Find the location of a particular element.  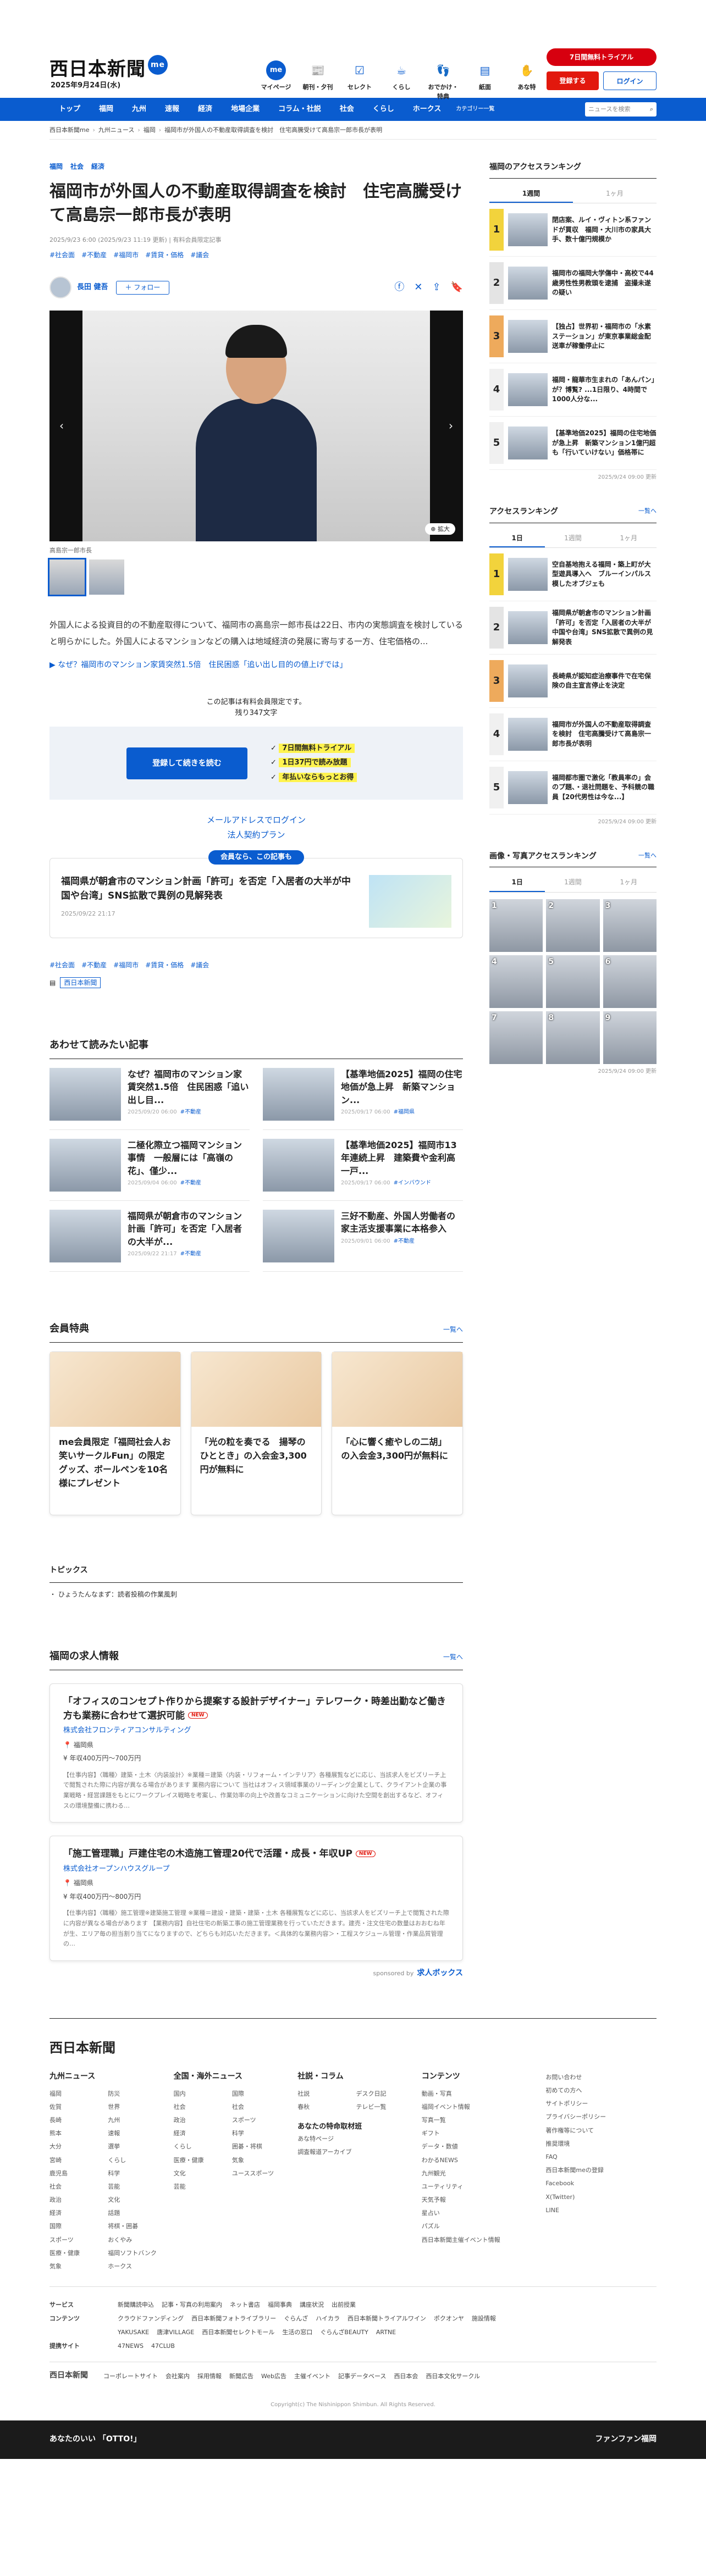

search-input: ニュースを検索 ⌕ is located at coordinates (621, 109).